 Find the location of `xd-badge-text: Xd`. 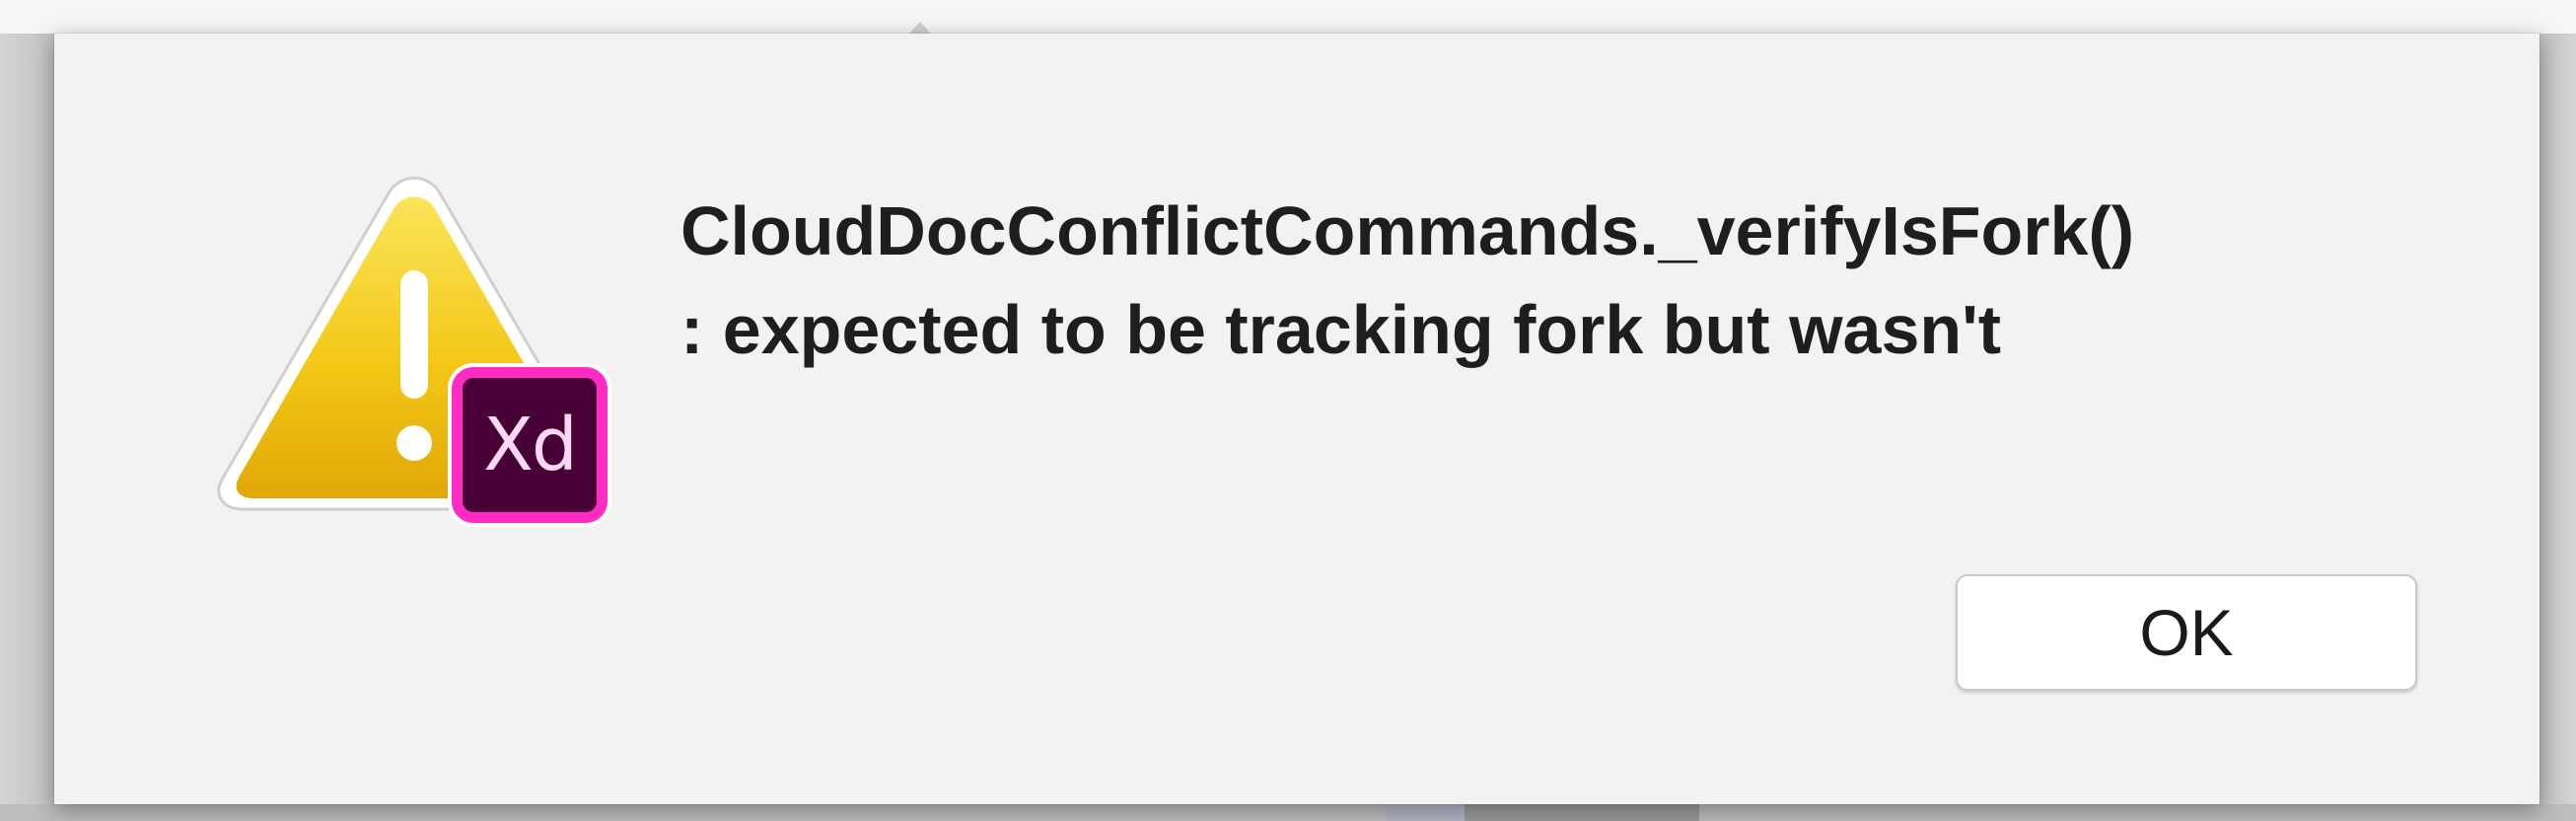

xd-badge-text: Xd is located at coordinates (530, 445).